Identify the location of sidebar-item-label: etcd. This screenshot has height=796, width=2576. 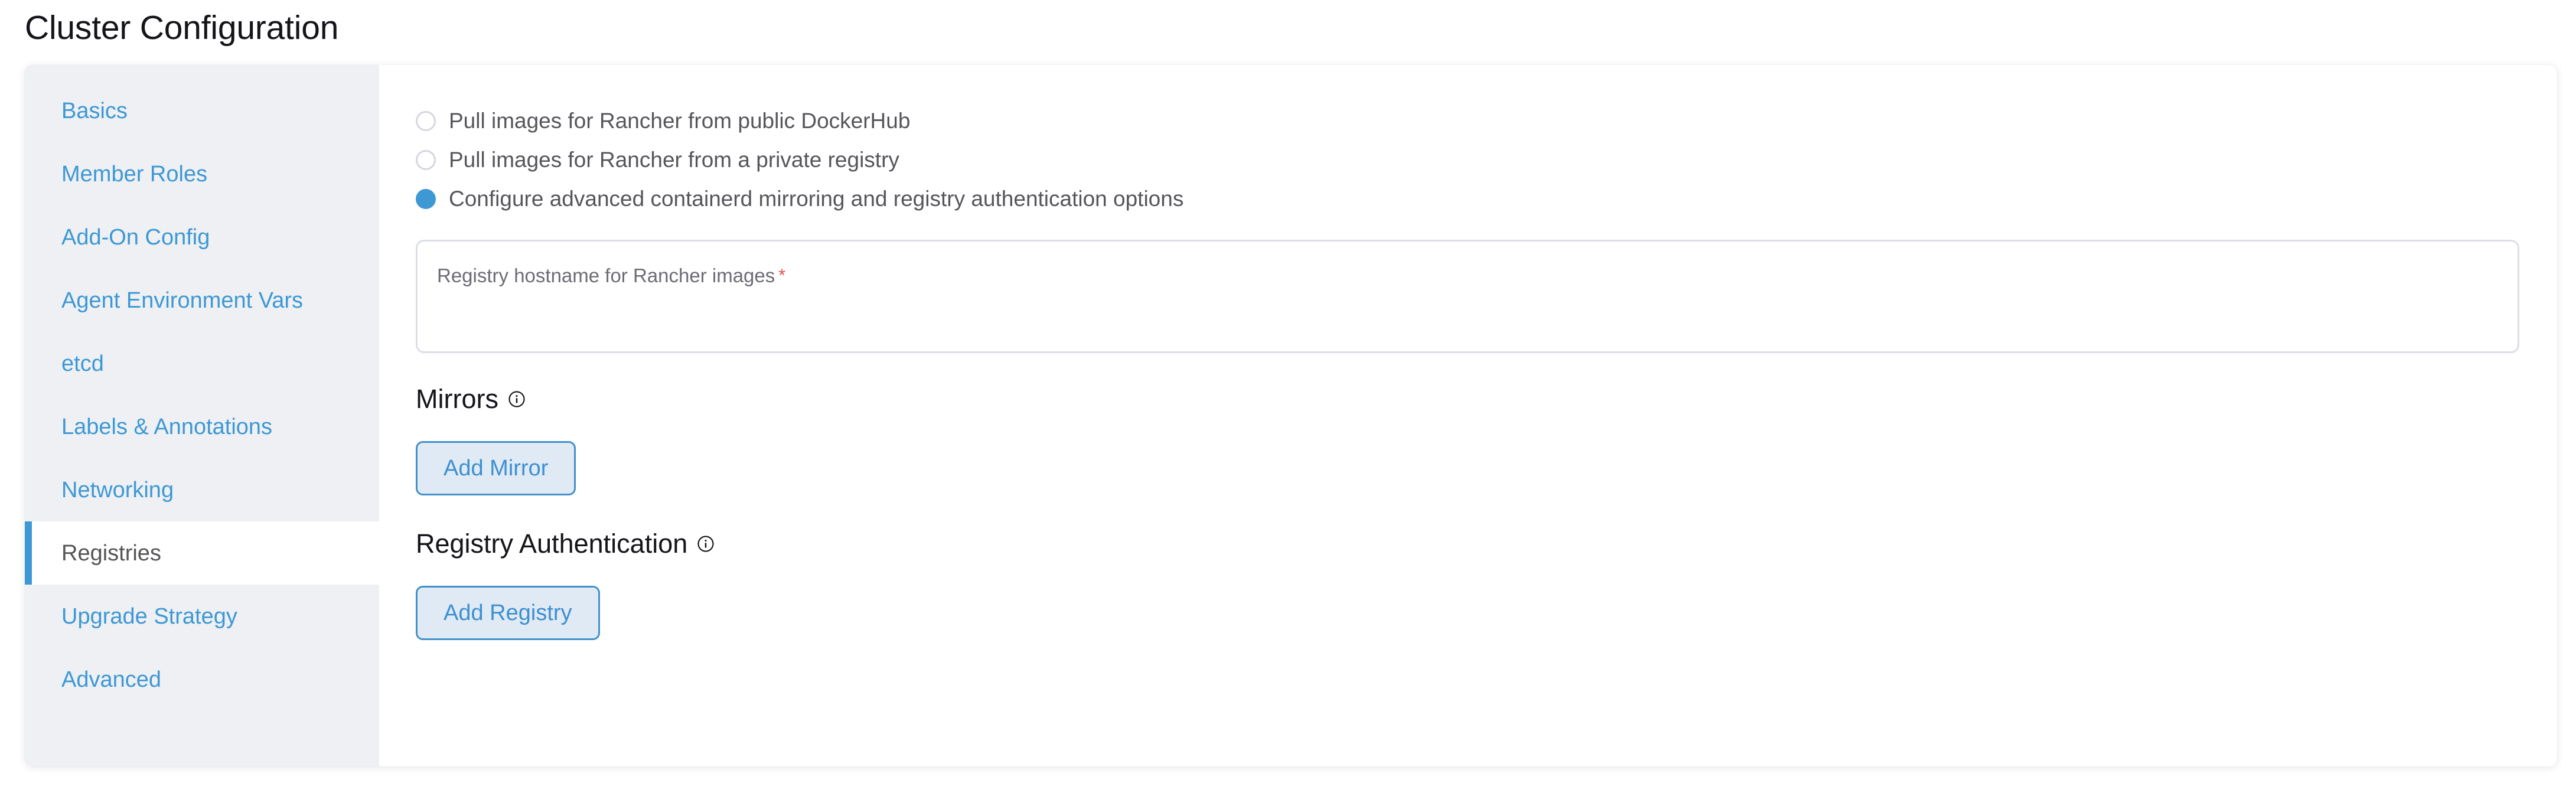
(83, 363).